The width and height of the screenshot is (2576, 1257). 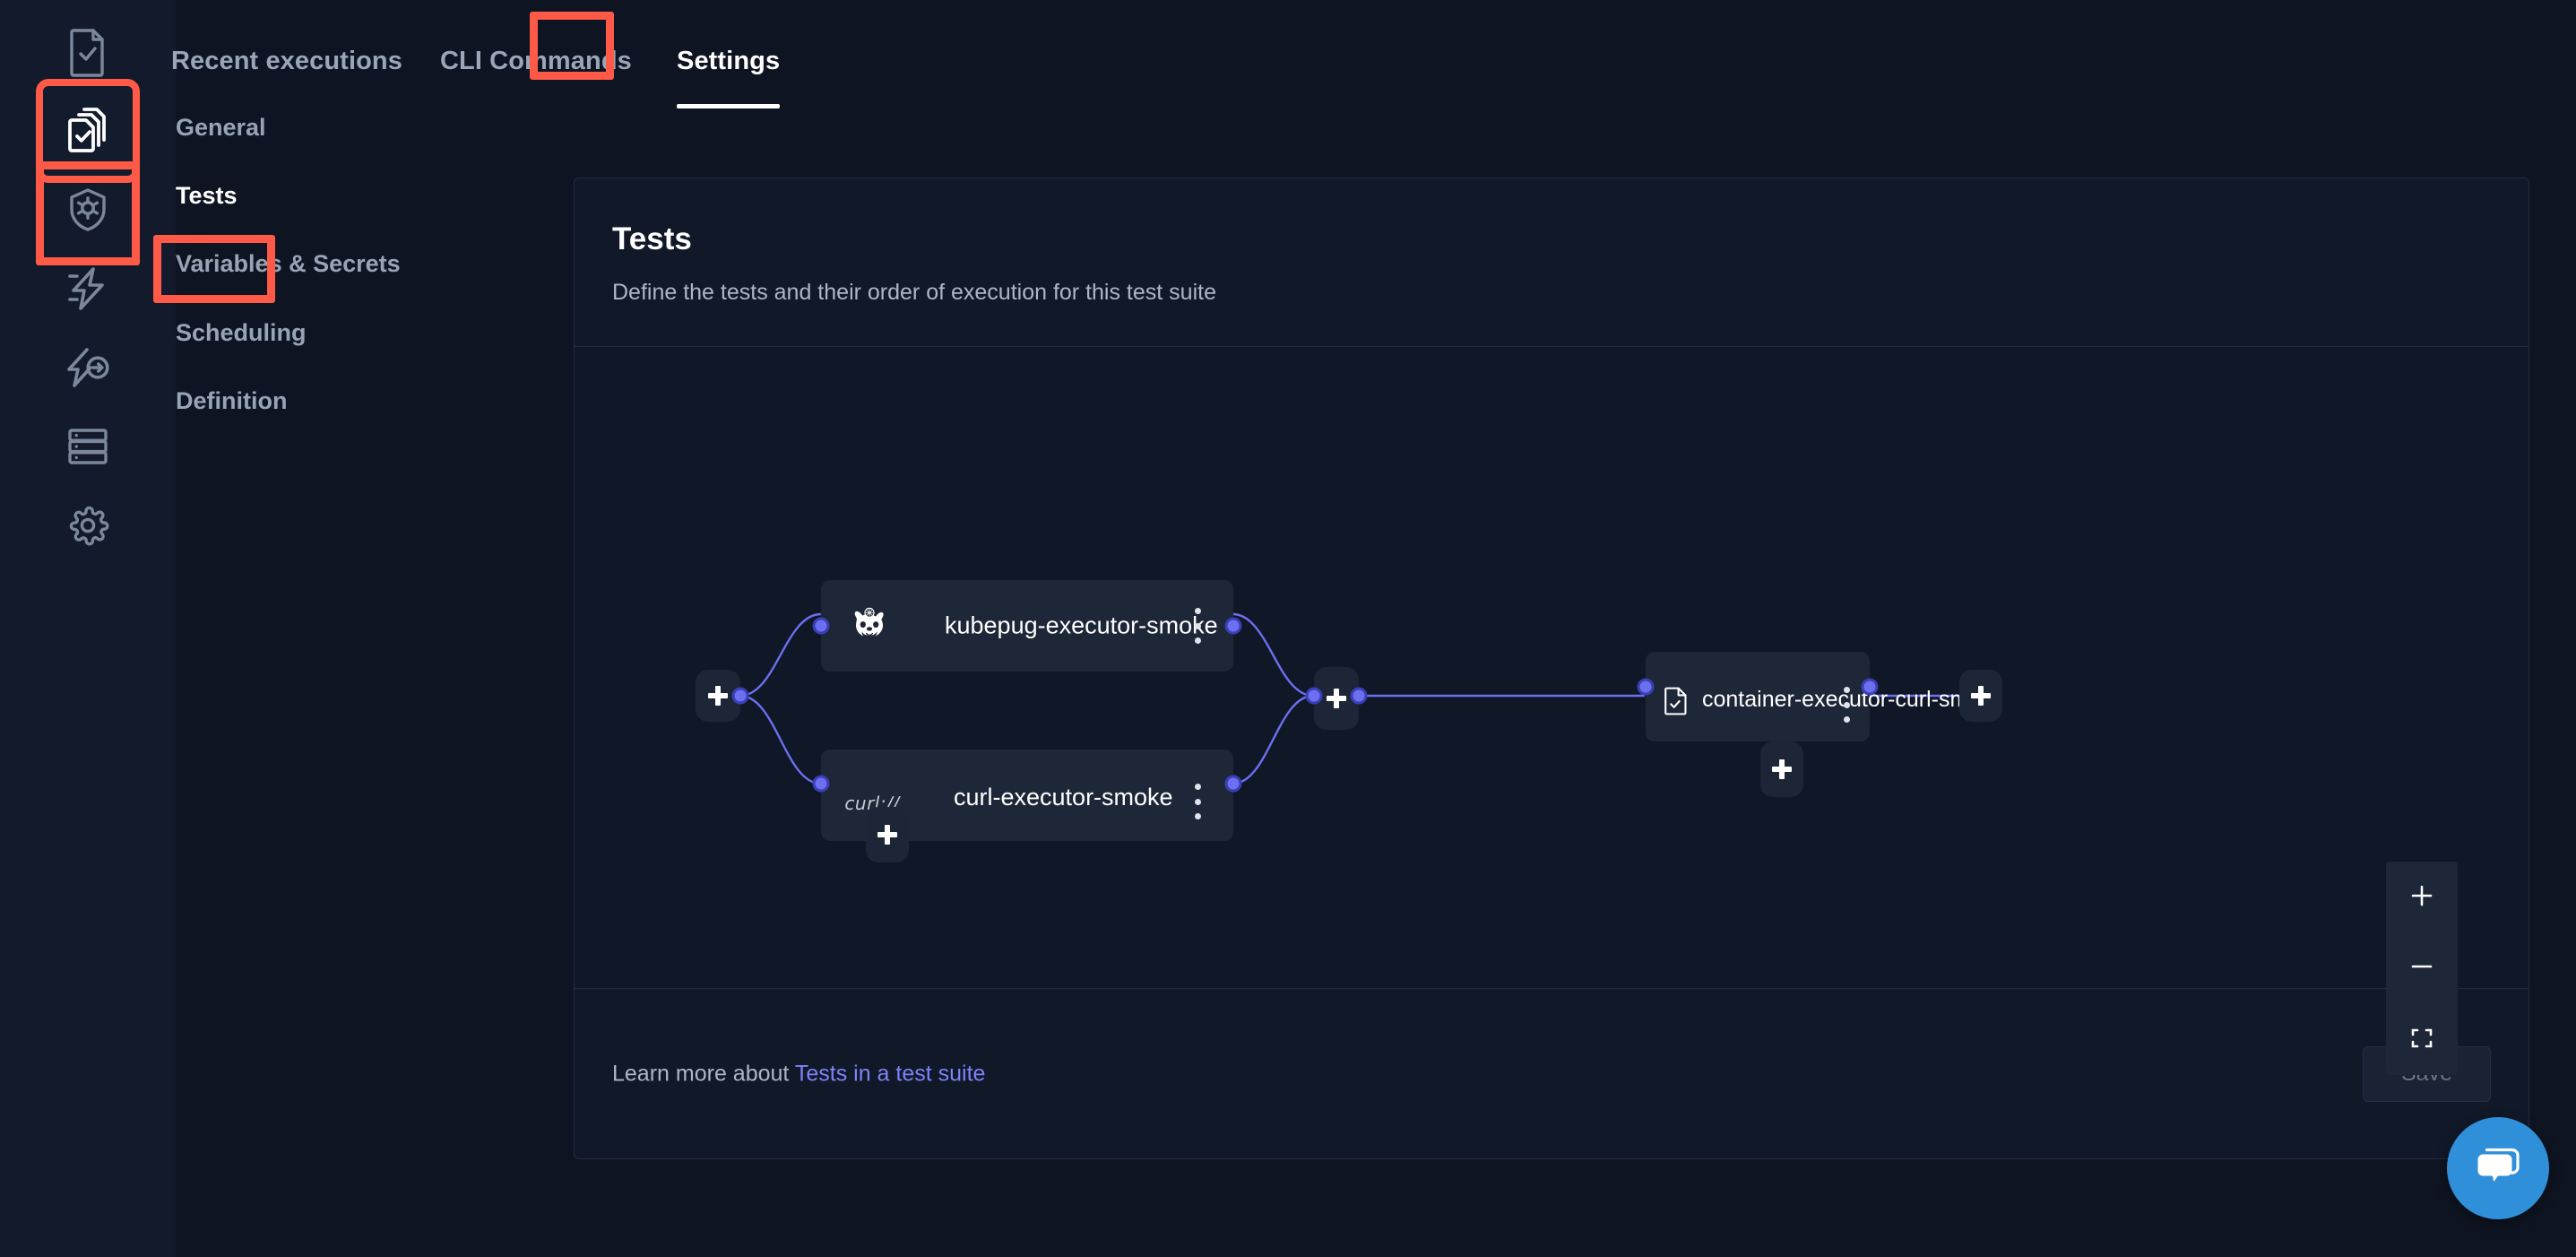 I want to click on fit-view-button, so click(x=2422, y=1039).